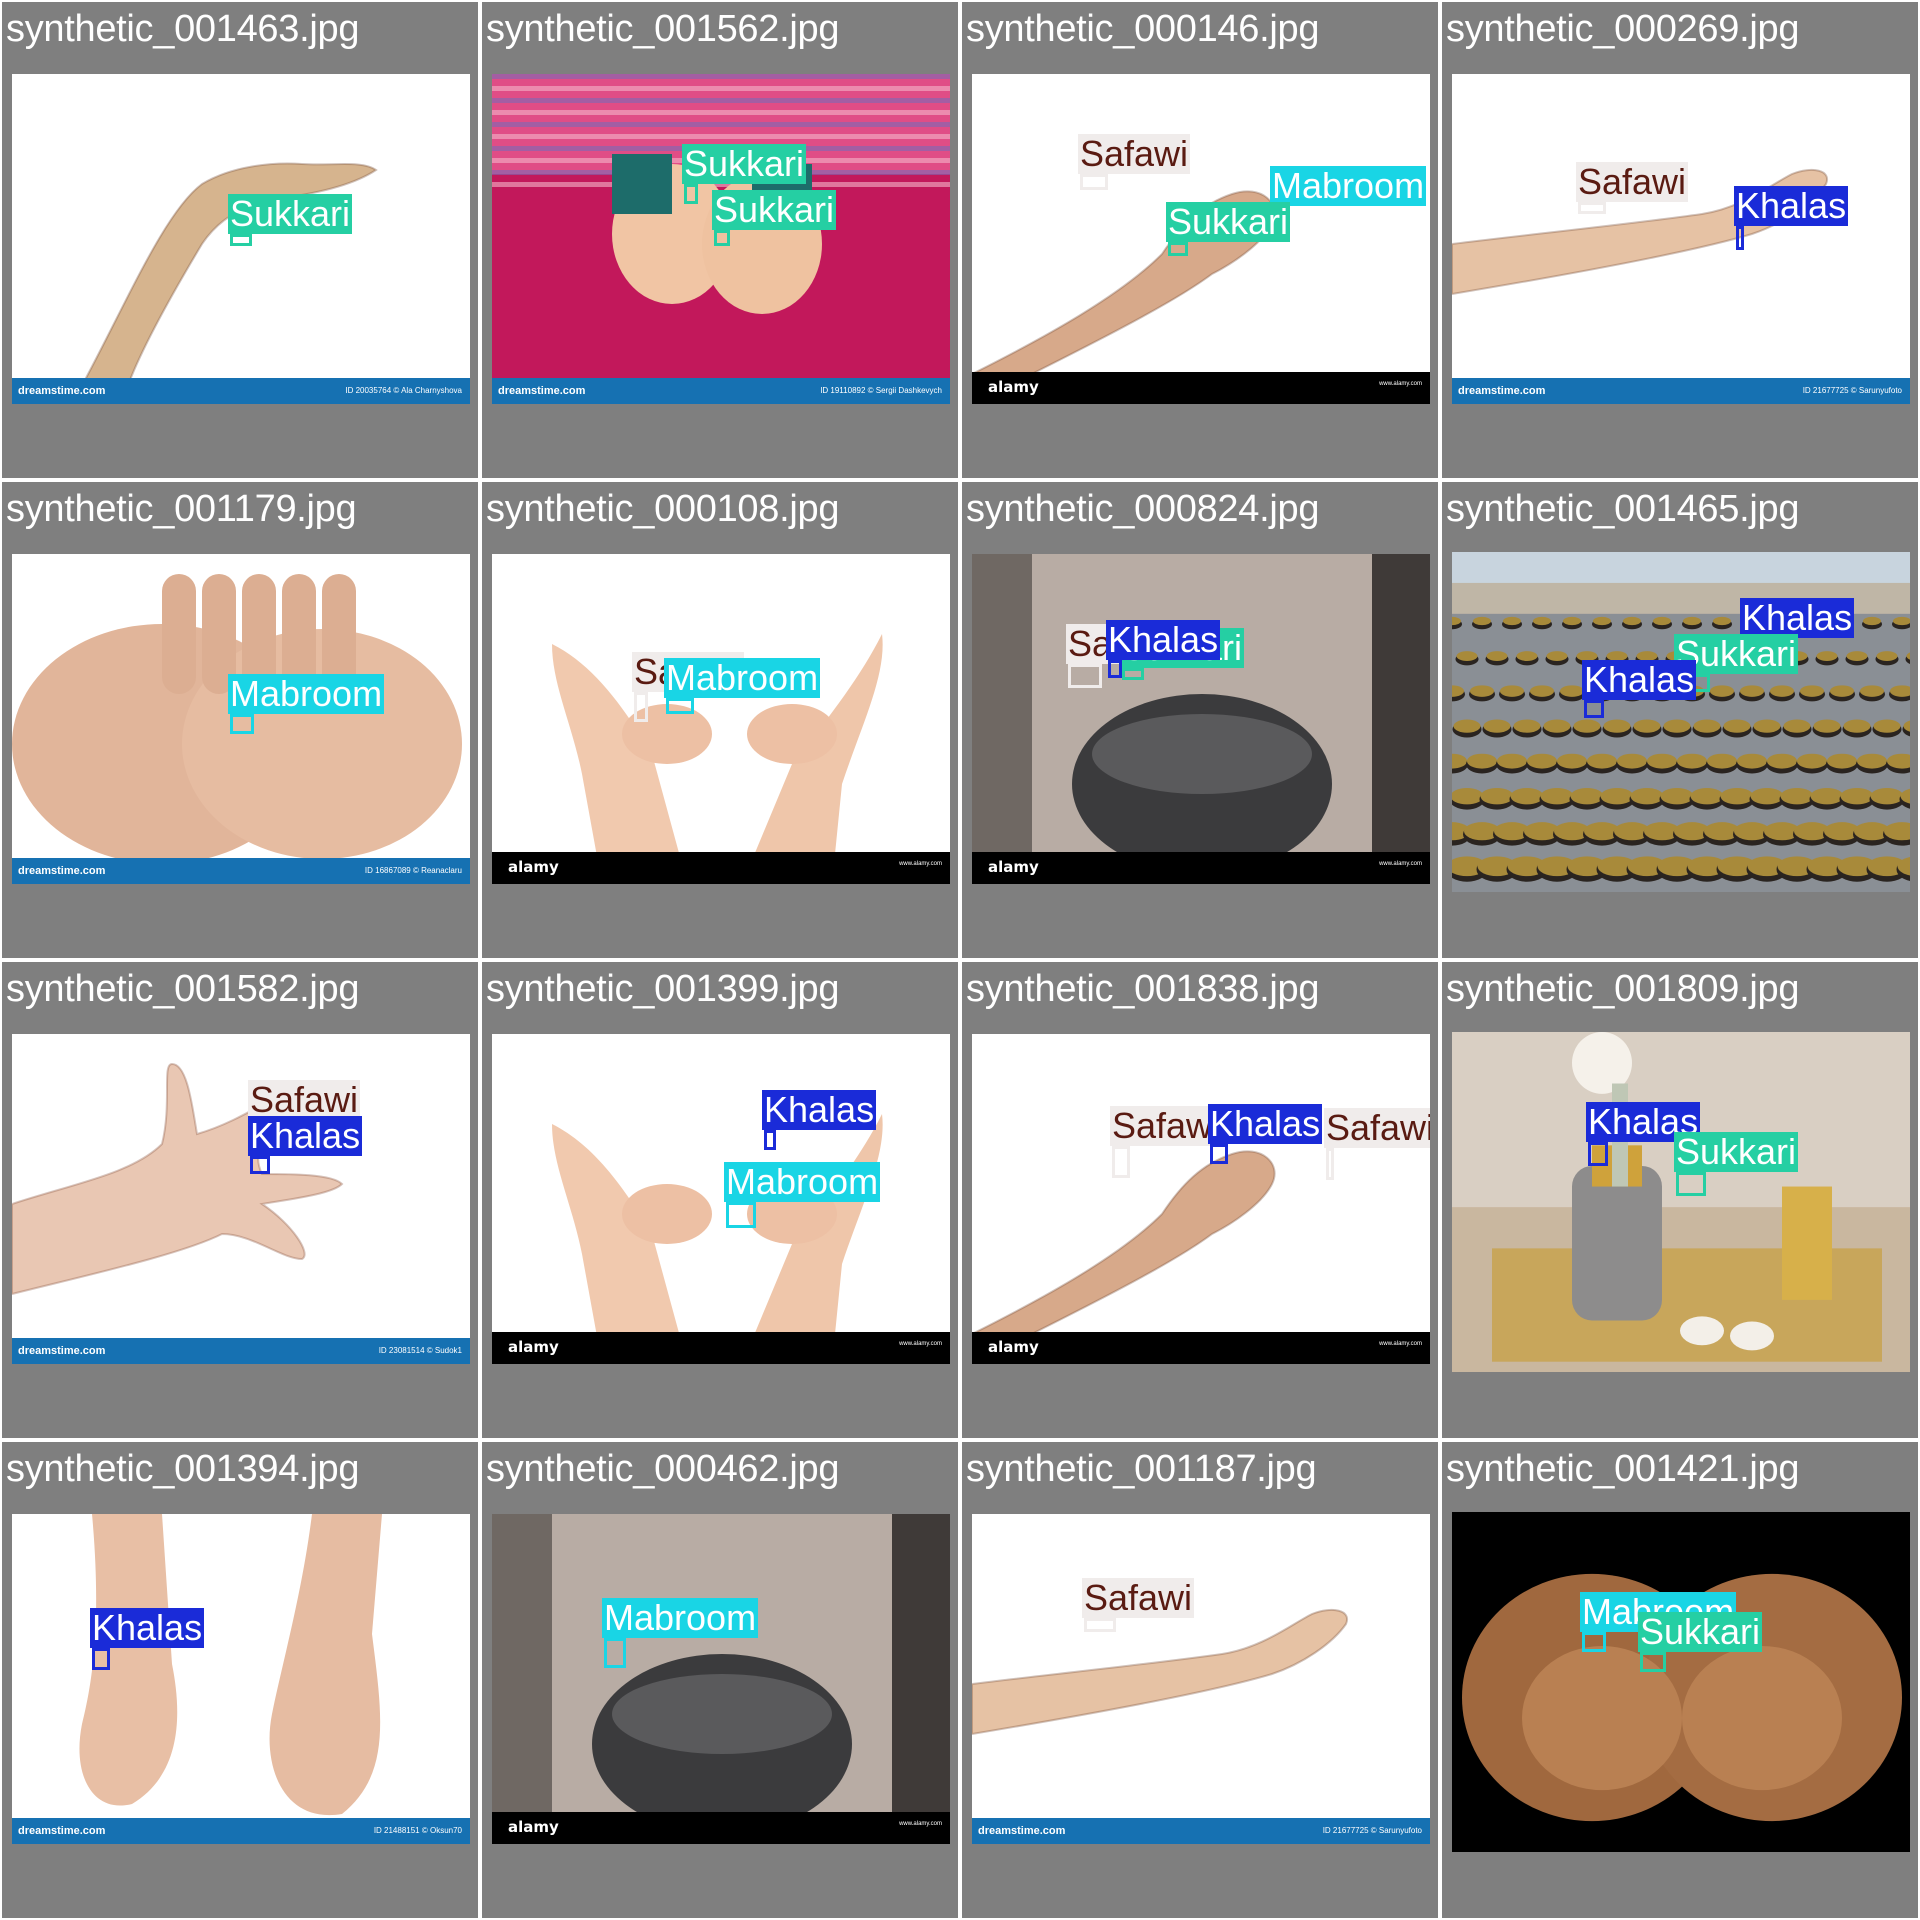  I want to click on tile-photo: alamy www.alamy.com Safawi Safawi Khalas, so click(1201, 1199).